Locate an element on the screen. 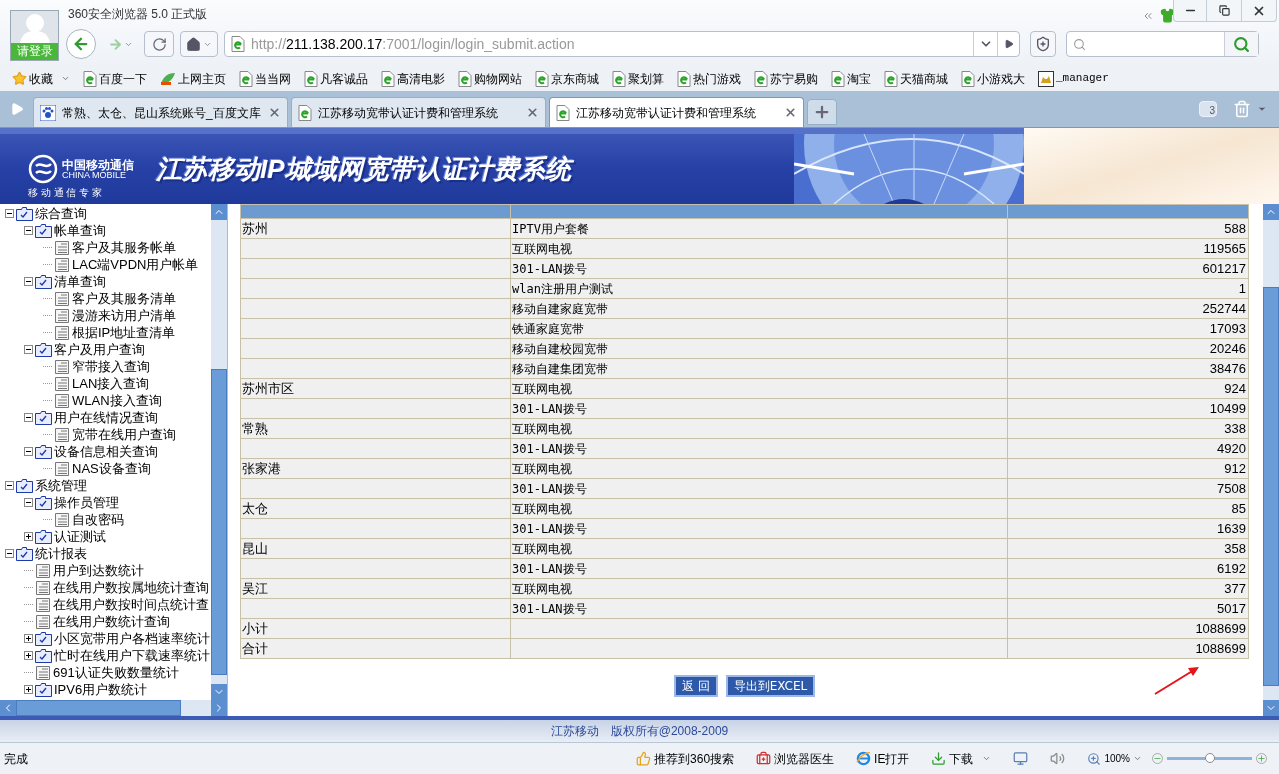 Image resolution: width=1279 pixels, height=774 pixels. bookmark-link: 高清电影 is located at coordinates (421, 78).